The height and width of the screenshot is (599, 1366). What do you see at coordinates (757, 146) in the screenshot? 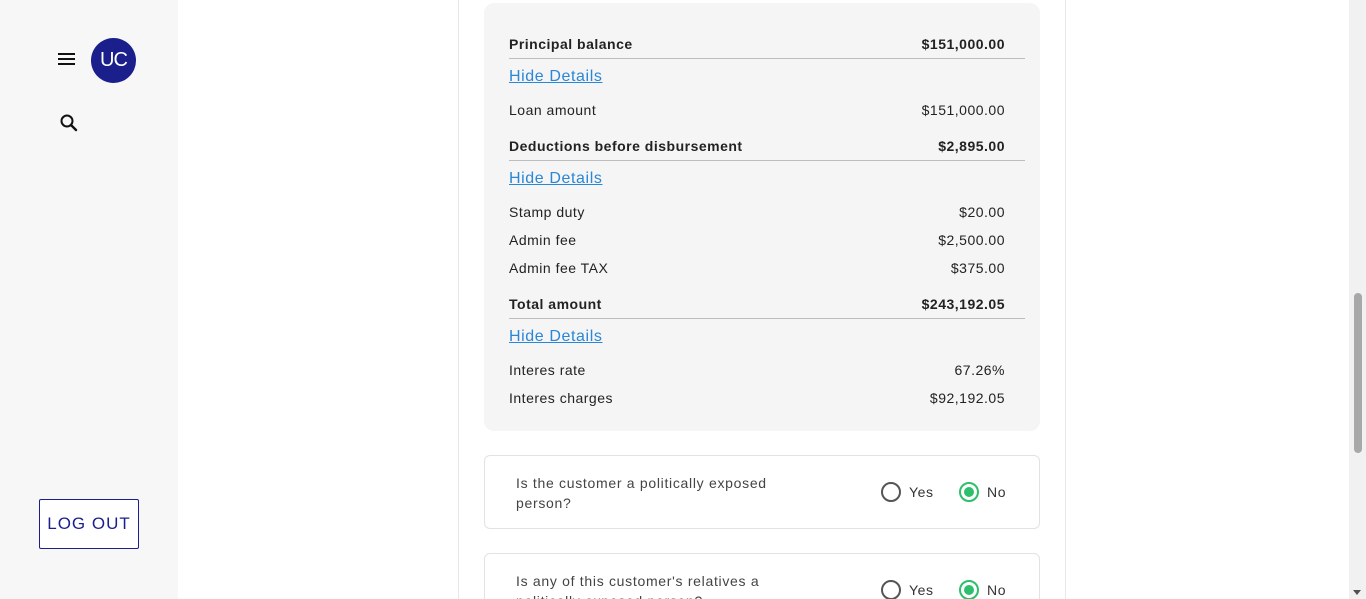
I see `deductions-row: Deductions before disbursement $2,895.00` at bounding box center [757, 146].